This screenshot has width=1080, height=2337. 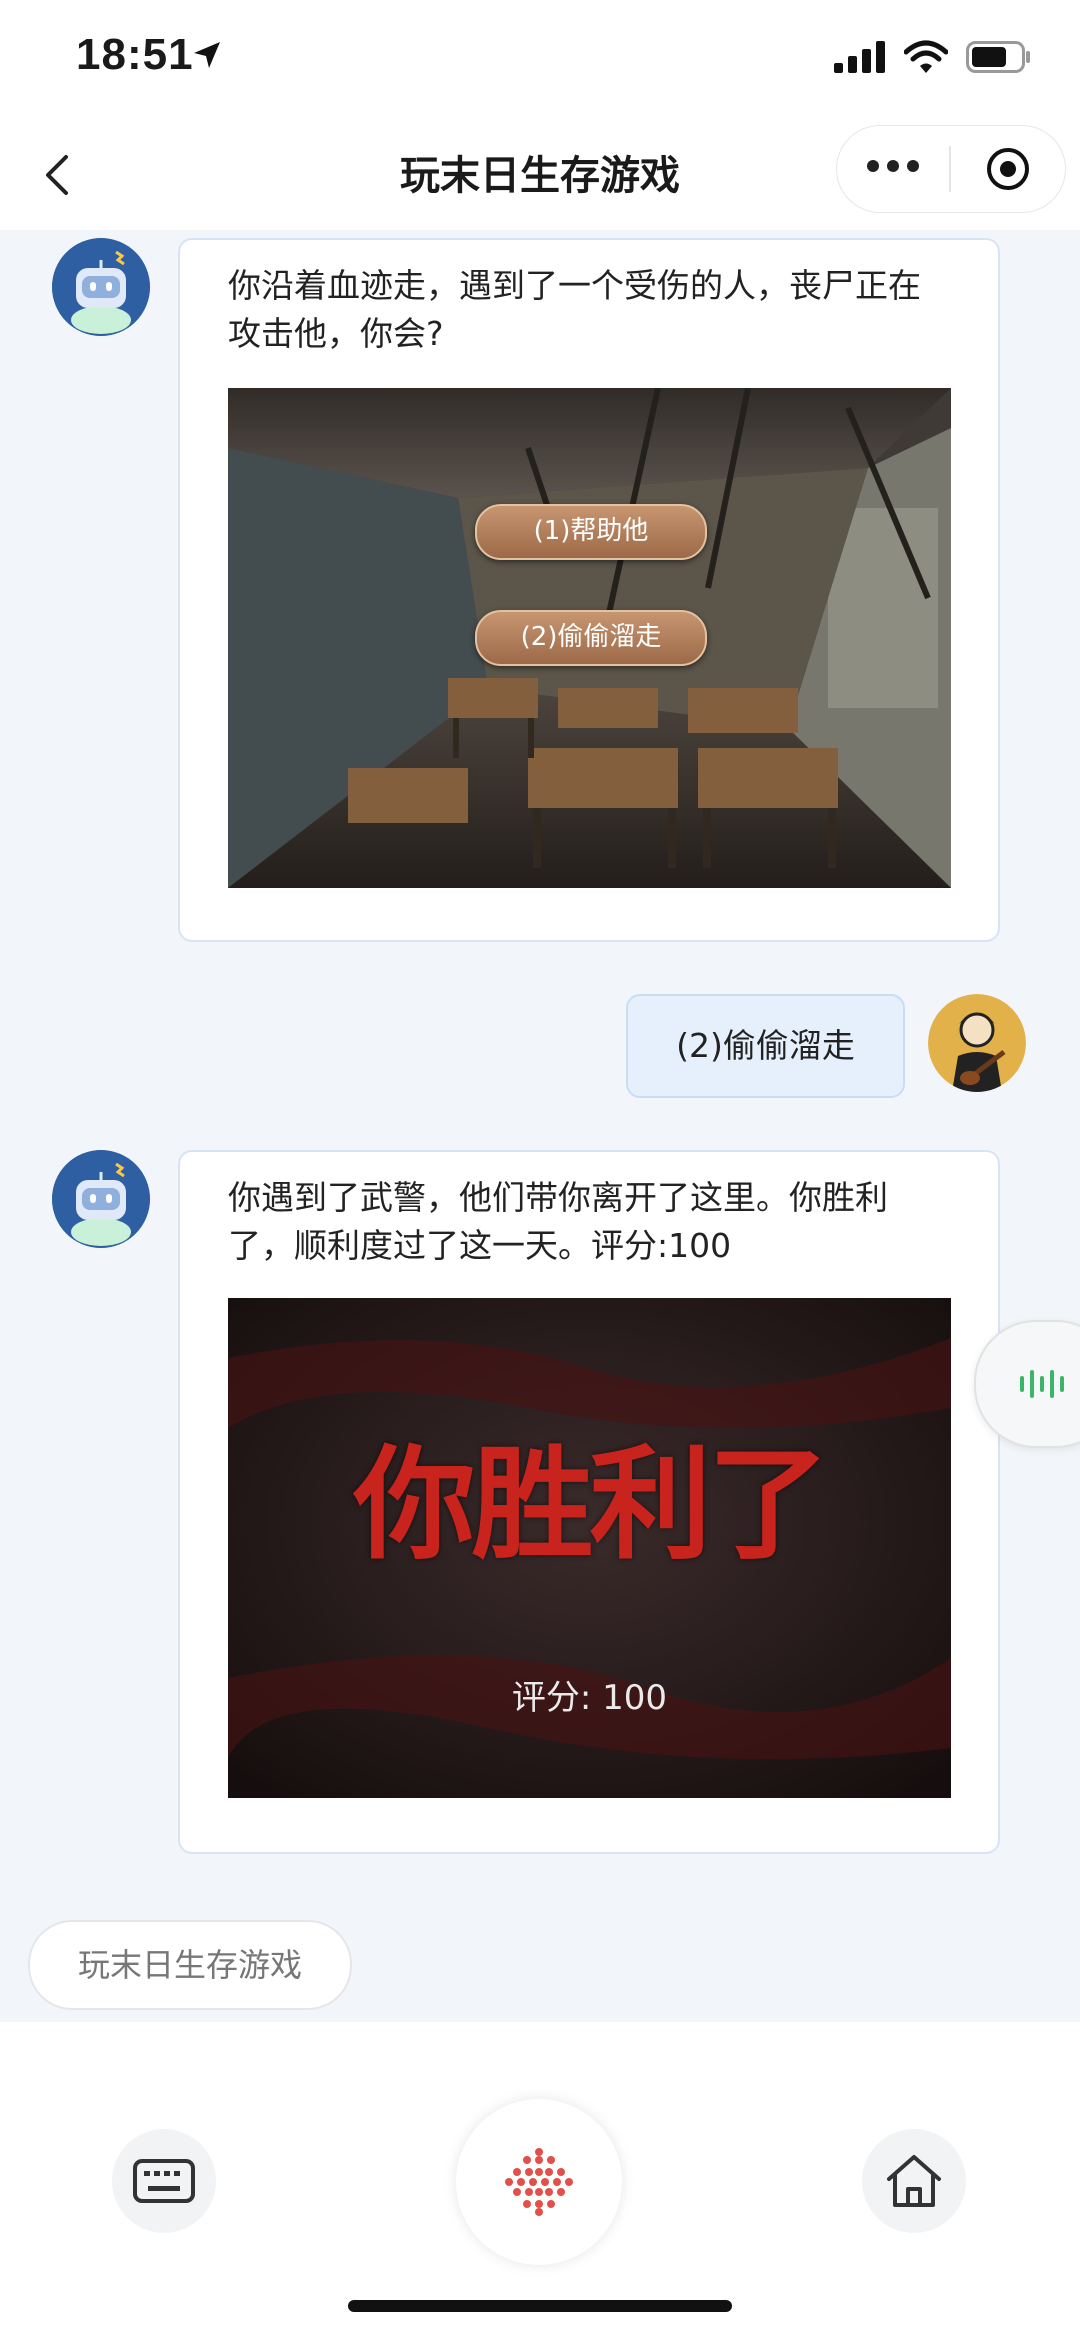 What do you see at coordinates (558, 1221) in the screenshot?
I see `bot-message-text: 你遇到了武警，他们带你离开了这里。你胜利了，顺利度过了这一天。评分:100` at bounding box center [558, 1221].